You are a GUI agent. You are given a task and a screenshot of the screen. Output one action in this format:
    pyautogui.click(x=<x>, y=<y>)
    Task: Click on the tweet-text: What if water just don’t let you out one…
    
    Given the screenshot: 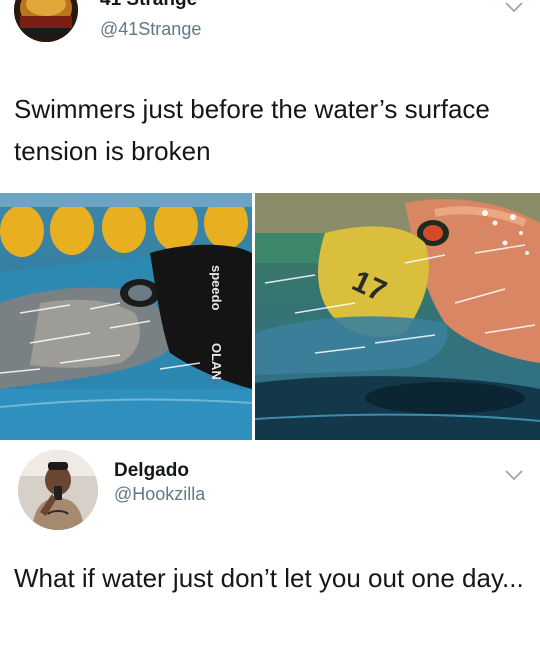 What is the action you would take?
    pyautogui.click(x=269, y=578)
    